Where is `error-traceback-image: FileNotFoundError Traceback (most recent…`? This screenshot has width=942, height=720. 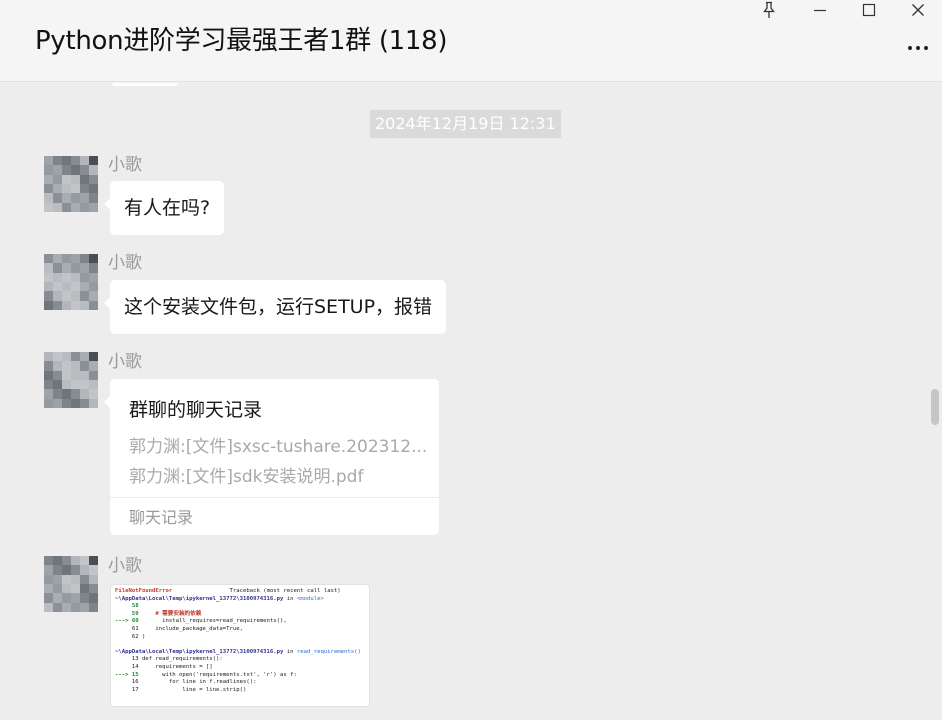
error-traceback-image: FileNotFoundError Traceback (most recent… is located at coordinates (238, 640).